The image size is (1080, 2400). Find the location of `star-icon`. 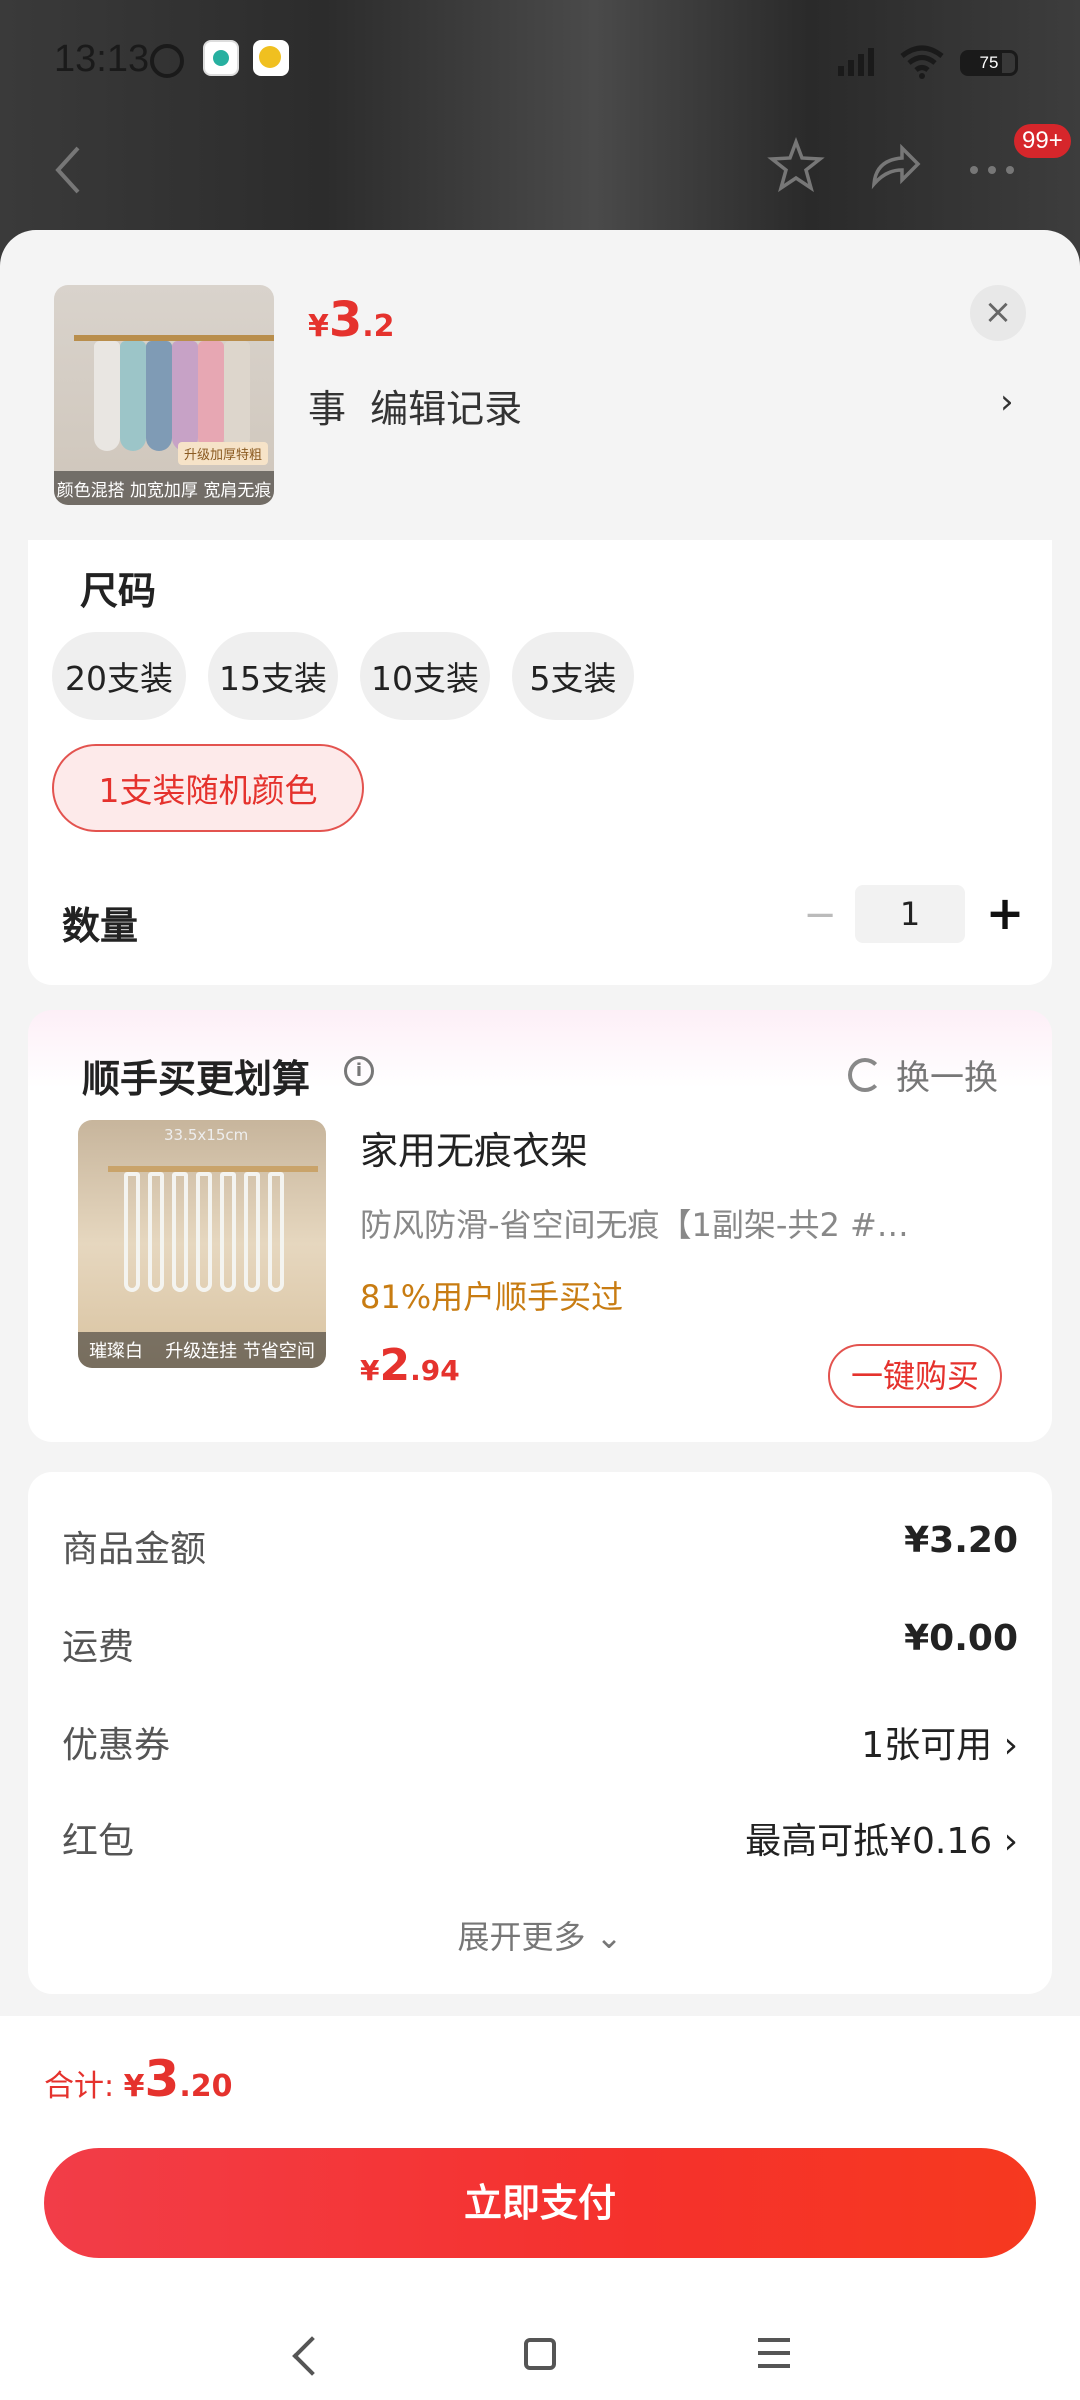

star-icon is located at coordinates (796, 166).